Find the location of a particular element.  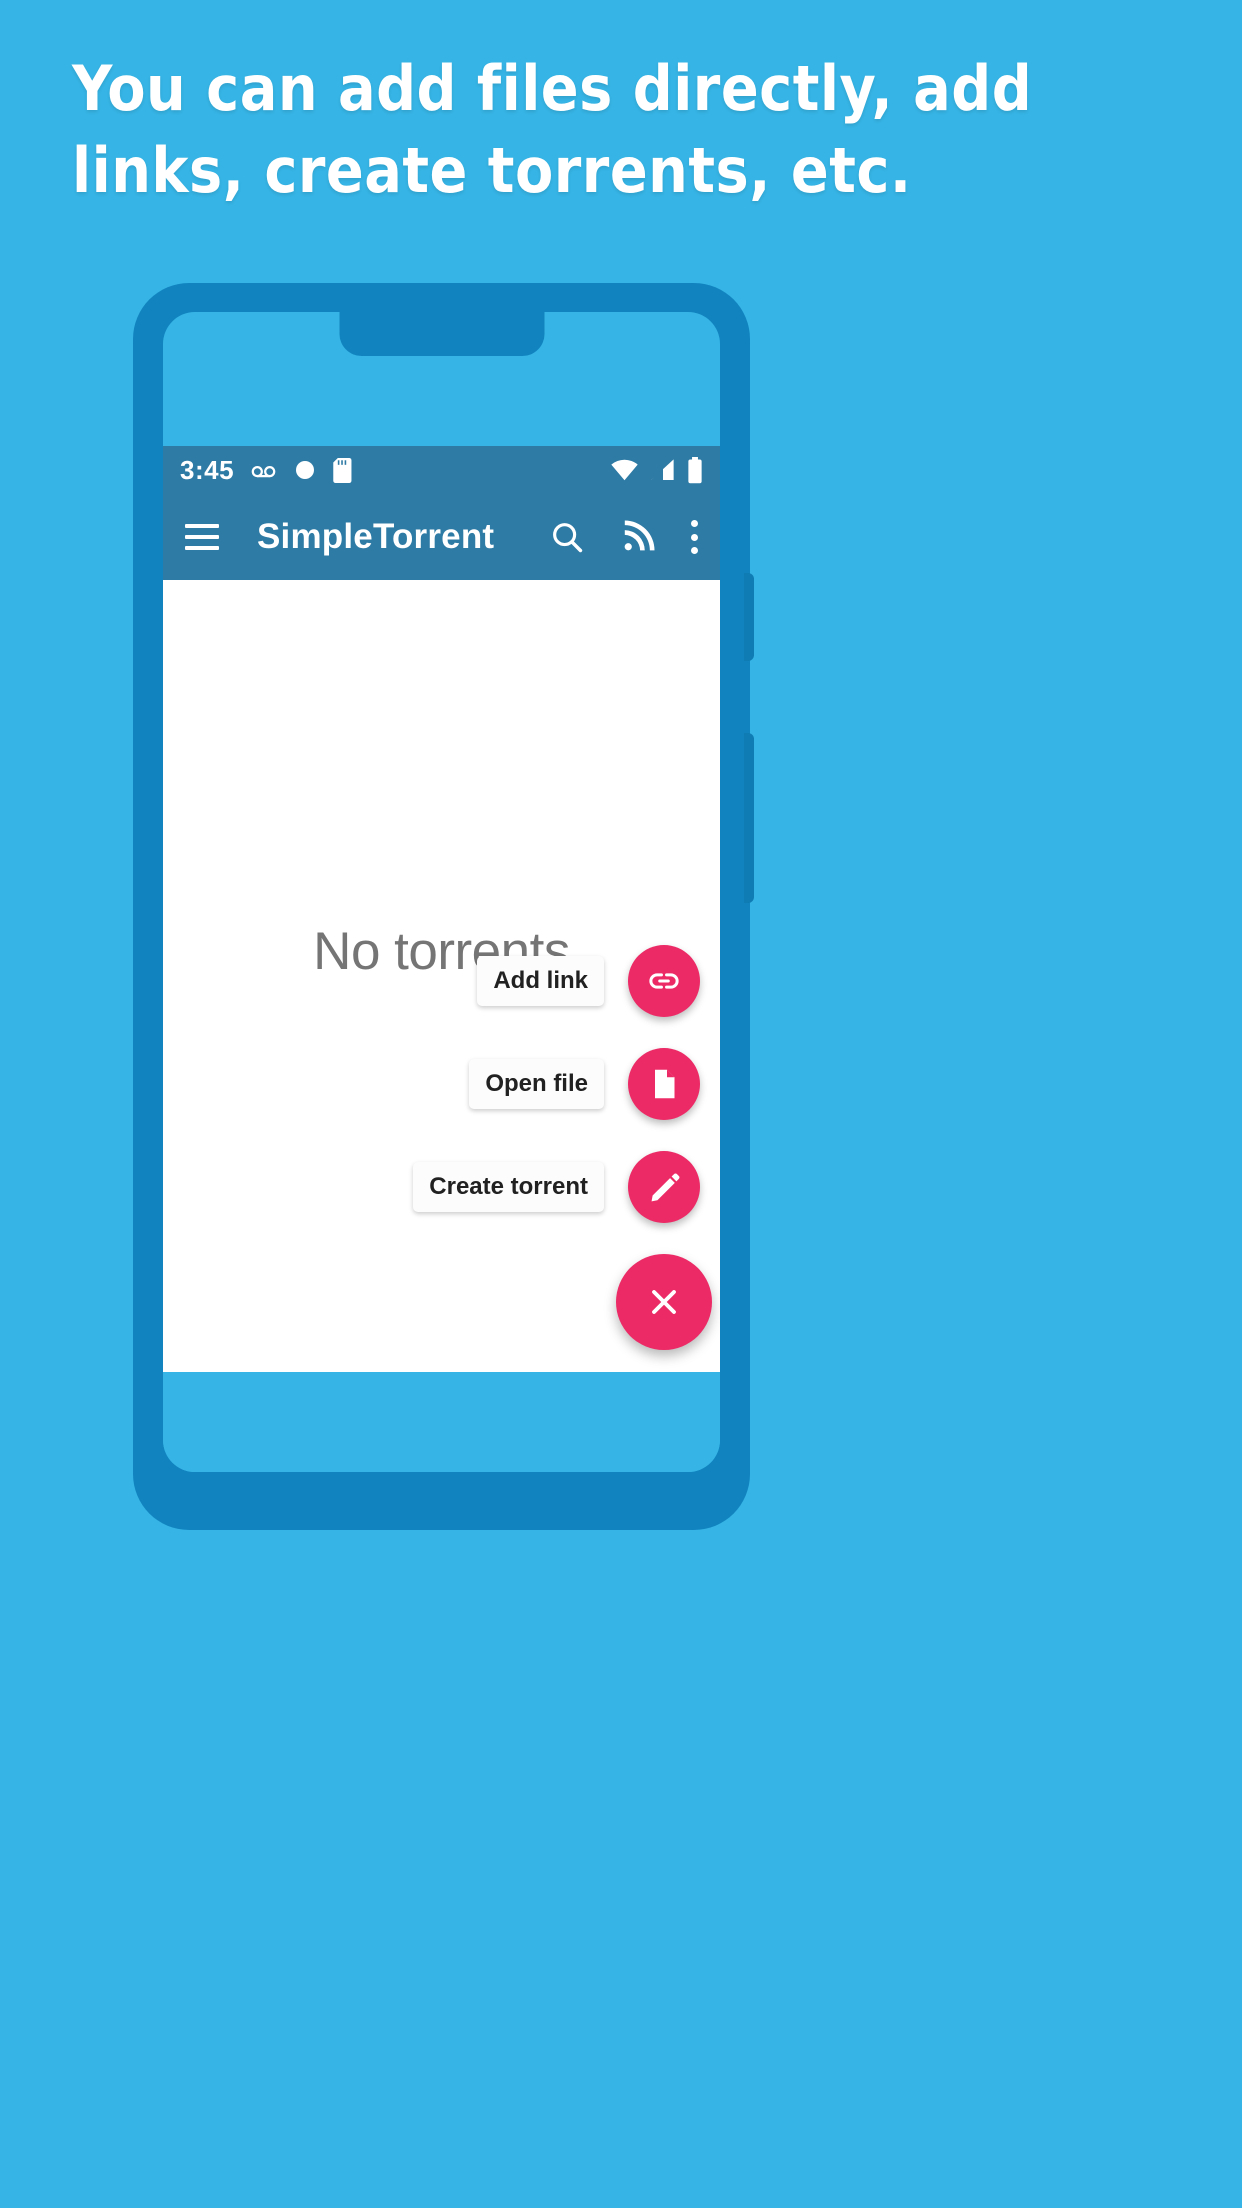

speed-dial-label-open-file: Open file is located at coordinates (536, 1084).